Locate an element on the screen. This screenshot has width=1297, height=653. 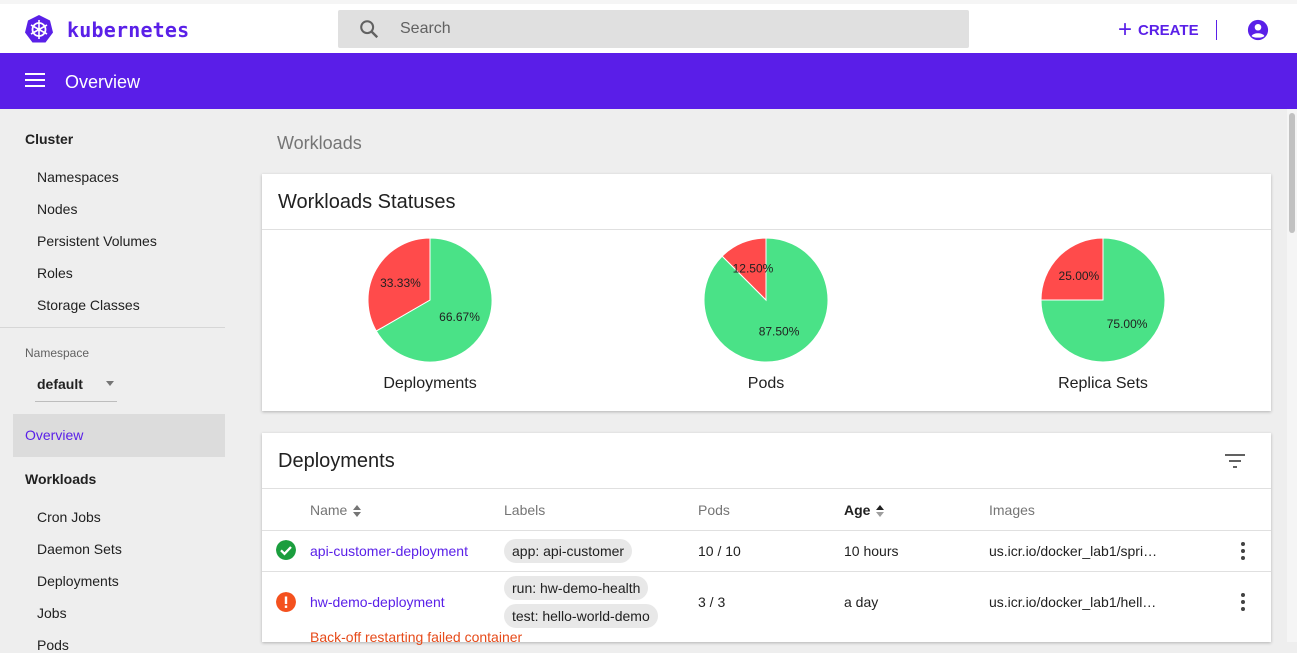
pie-value-label: 87.50% is located at coordinates (779, 332).